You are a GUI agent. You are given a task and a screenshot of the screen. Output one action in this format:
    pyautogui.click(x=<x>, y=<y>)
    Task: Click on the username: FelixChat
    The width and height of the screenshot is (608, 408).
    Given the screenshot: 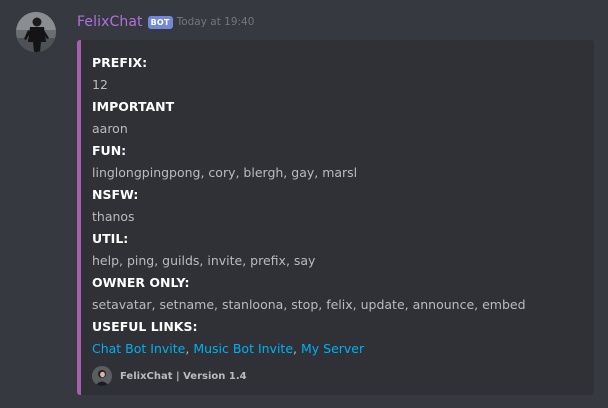 What is the action you would take?
    pyautogui.click(x=110, y=22)
    